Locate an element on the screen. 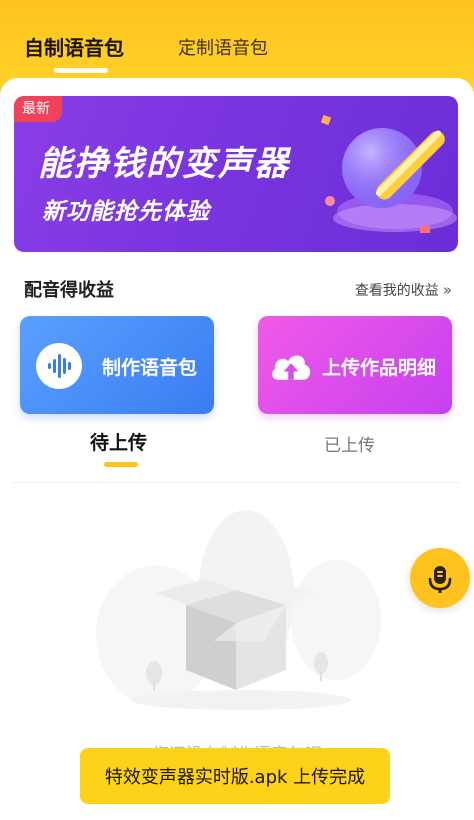  sound-wave-icon is located at coordinates (59, 366).